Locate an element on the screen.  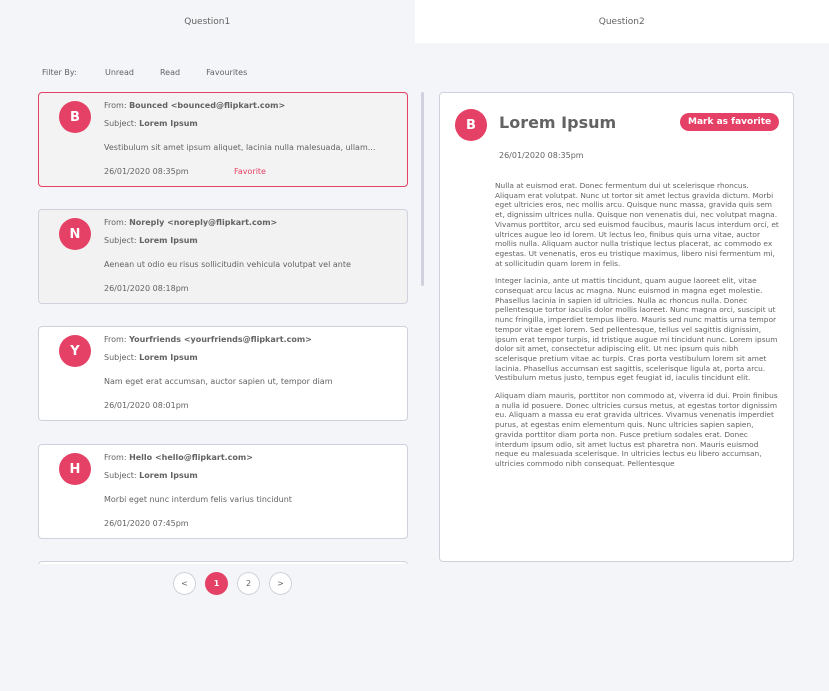
tab-question2: Question2 is located at coordinates (621, 21).